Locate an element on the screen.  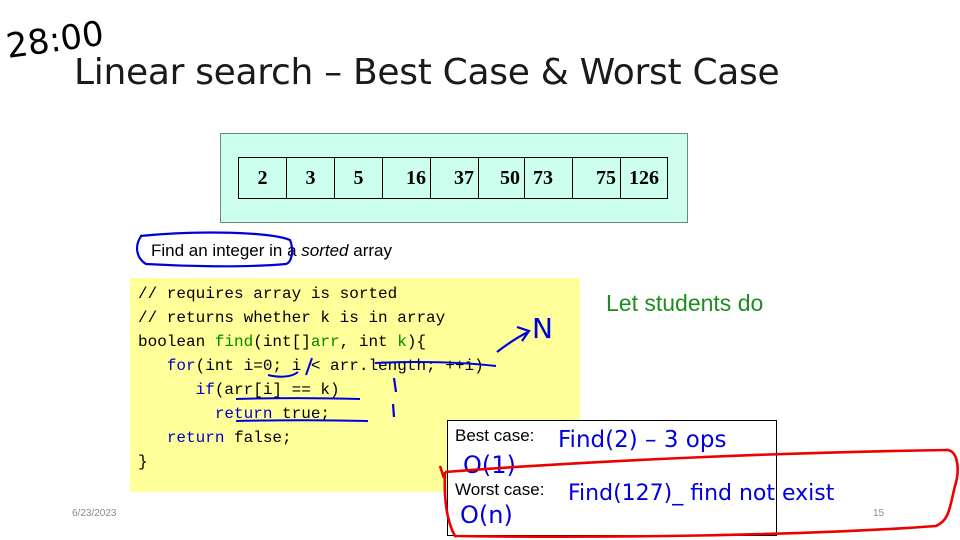
caption-text: Find an integer in a is located at coordinates (226, 250).